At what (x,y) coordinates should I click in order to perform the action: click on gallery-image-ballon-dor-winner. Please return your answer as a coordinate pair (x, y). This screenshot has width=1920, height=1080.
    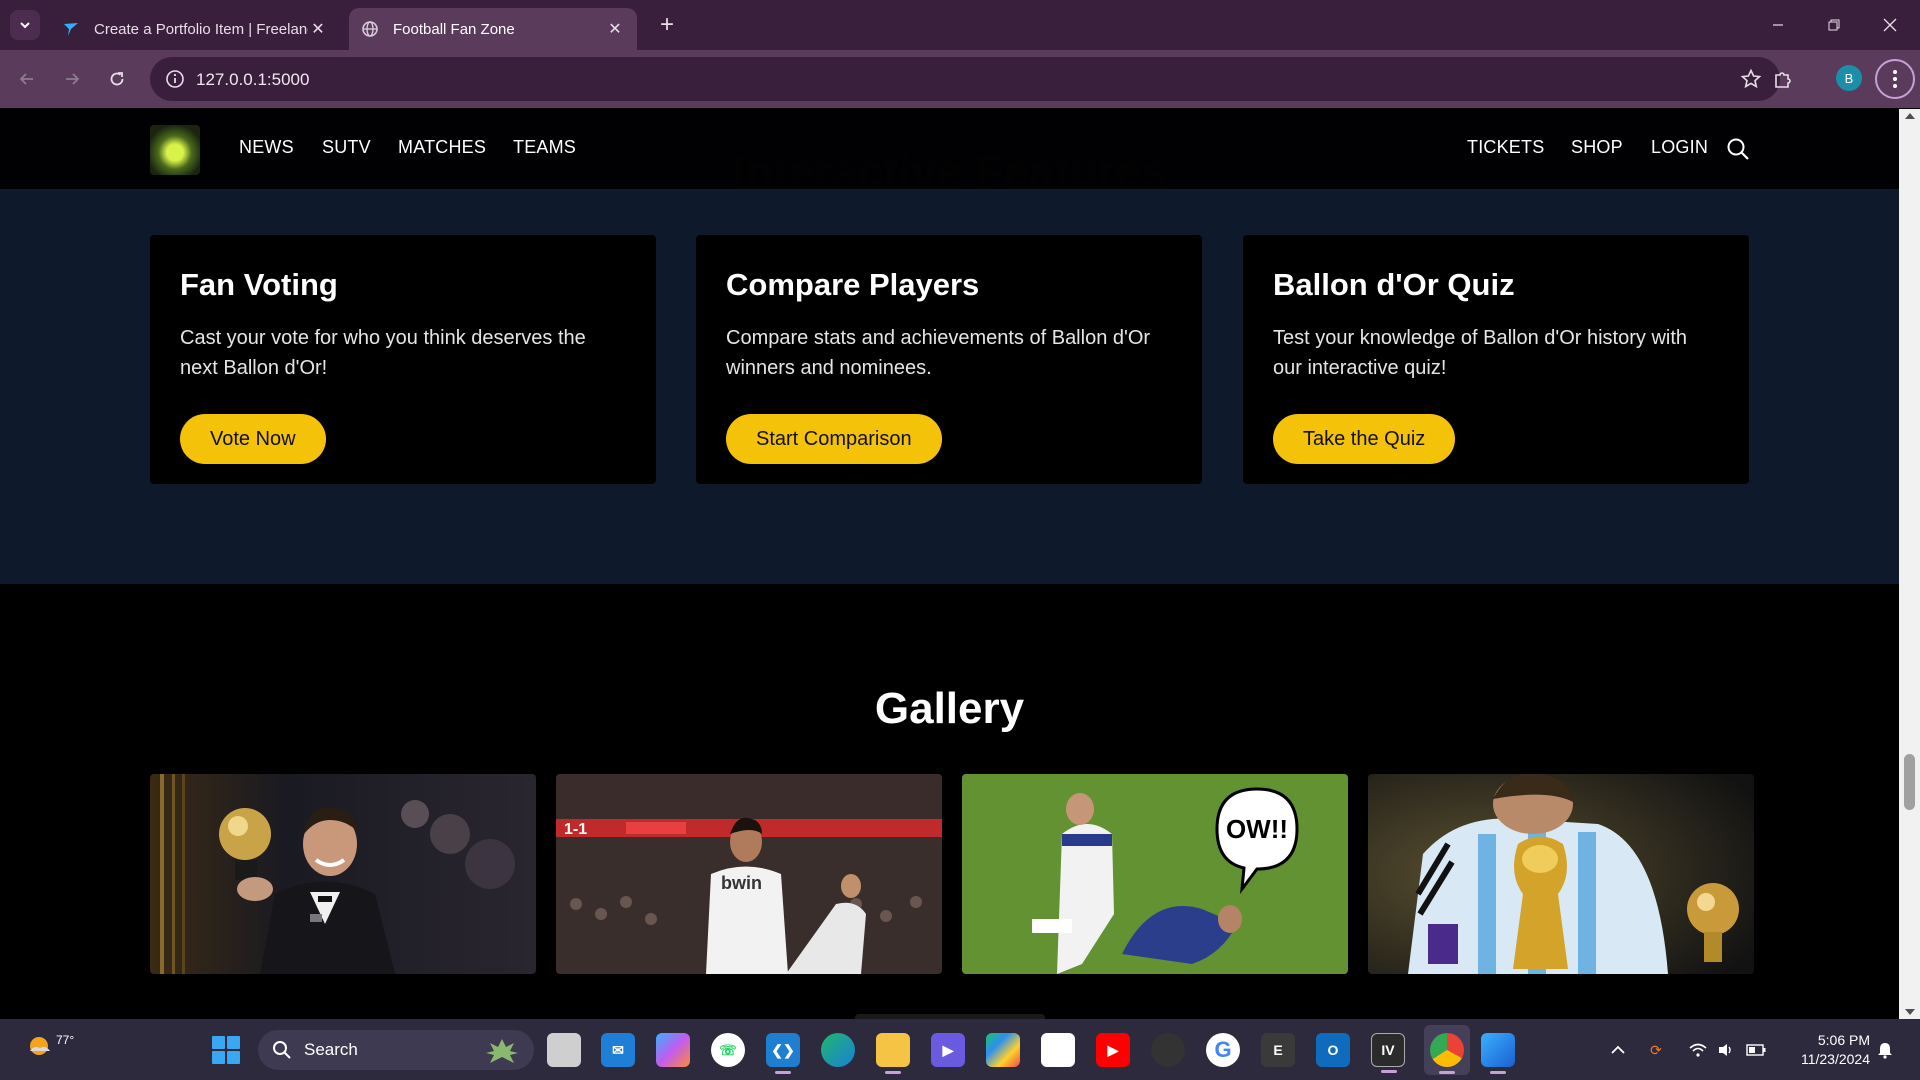
    Looking at the image, I should click on (343, 874).